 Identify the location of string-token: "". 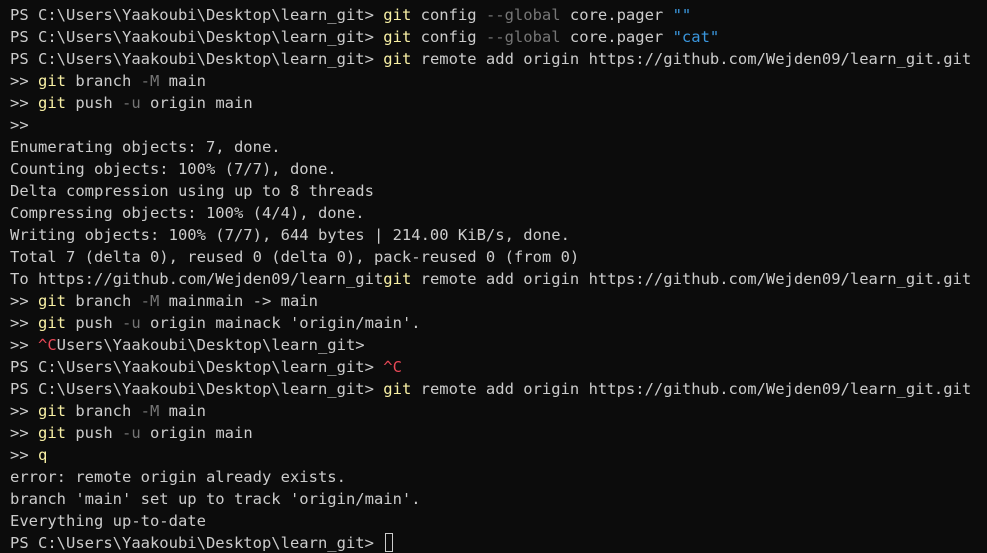
(682, 15).